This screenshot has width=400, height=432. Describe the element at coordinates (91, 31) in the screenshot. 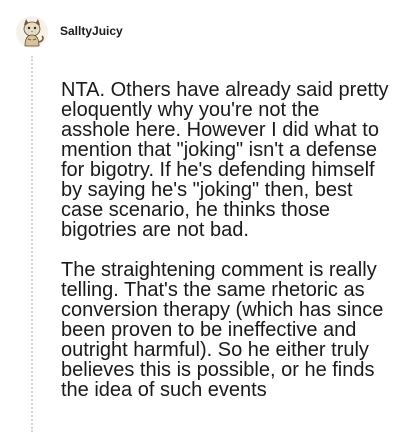

I see `comment-author: SalltyJuicy` at that location.